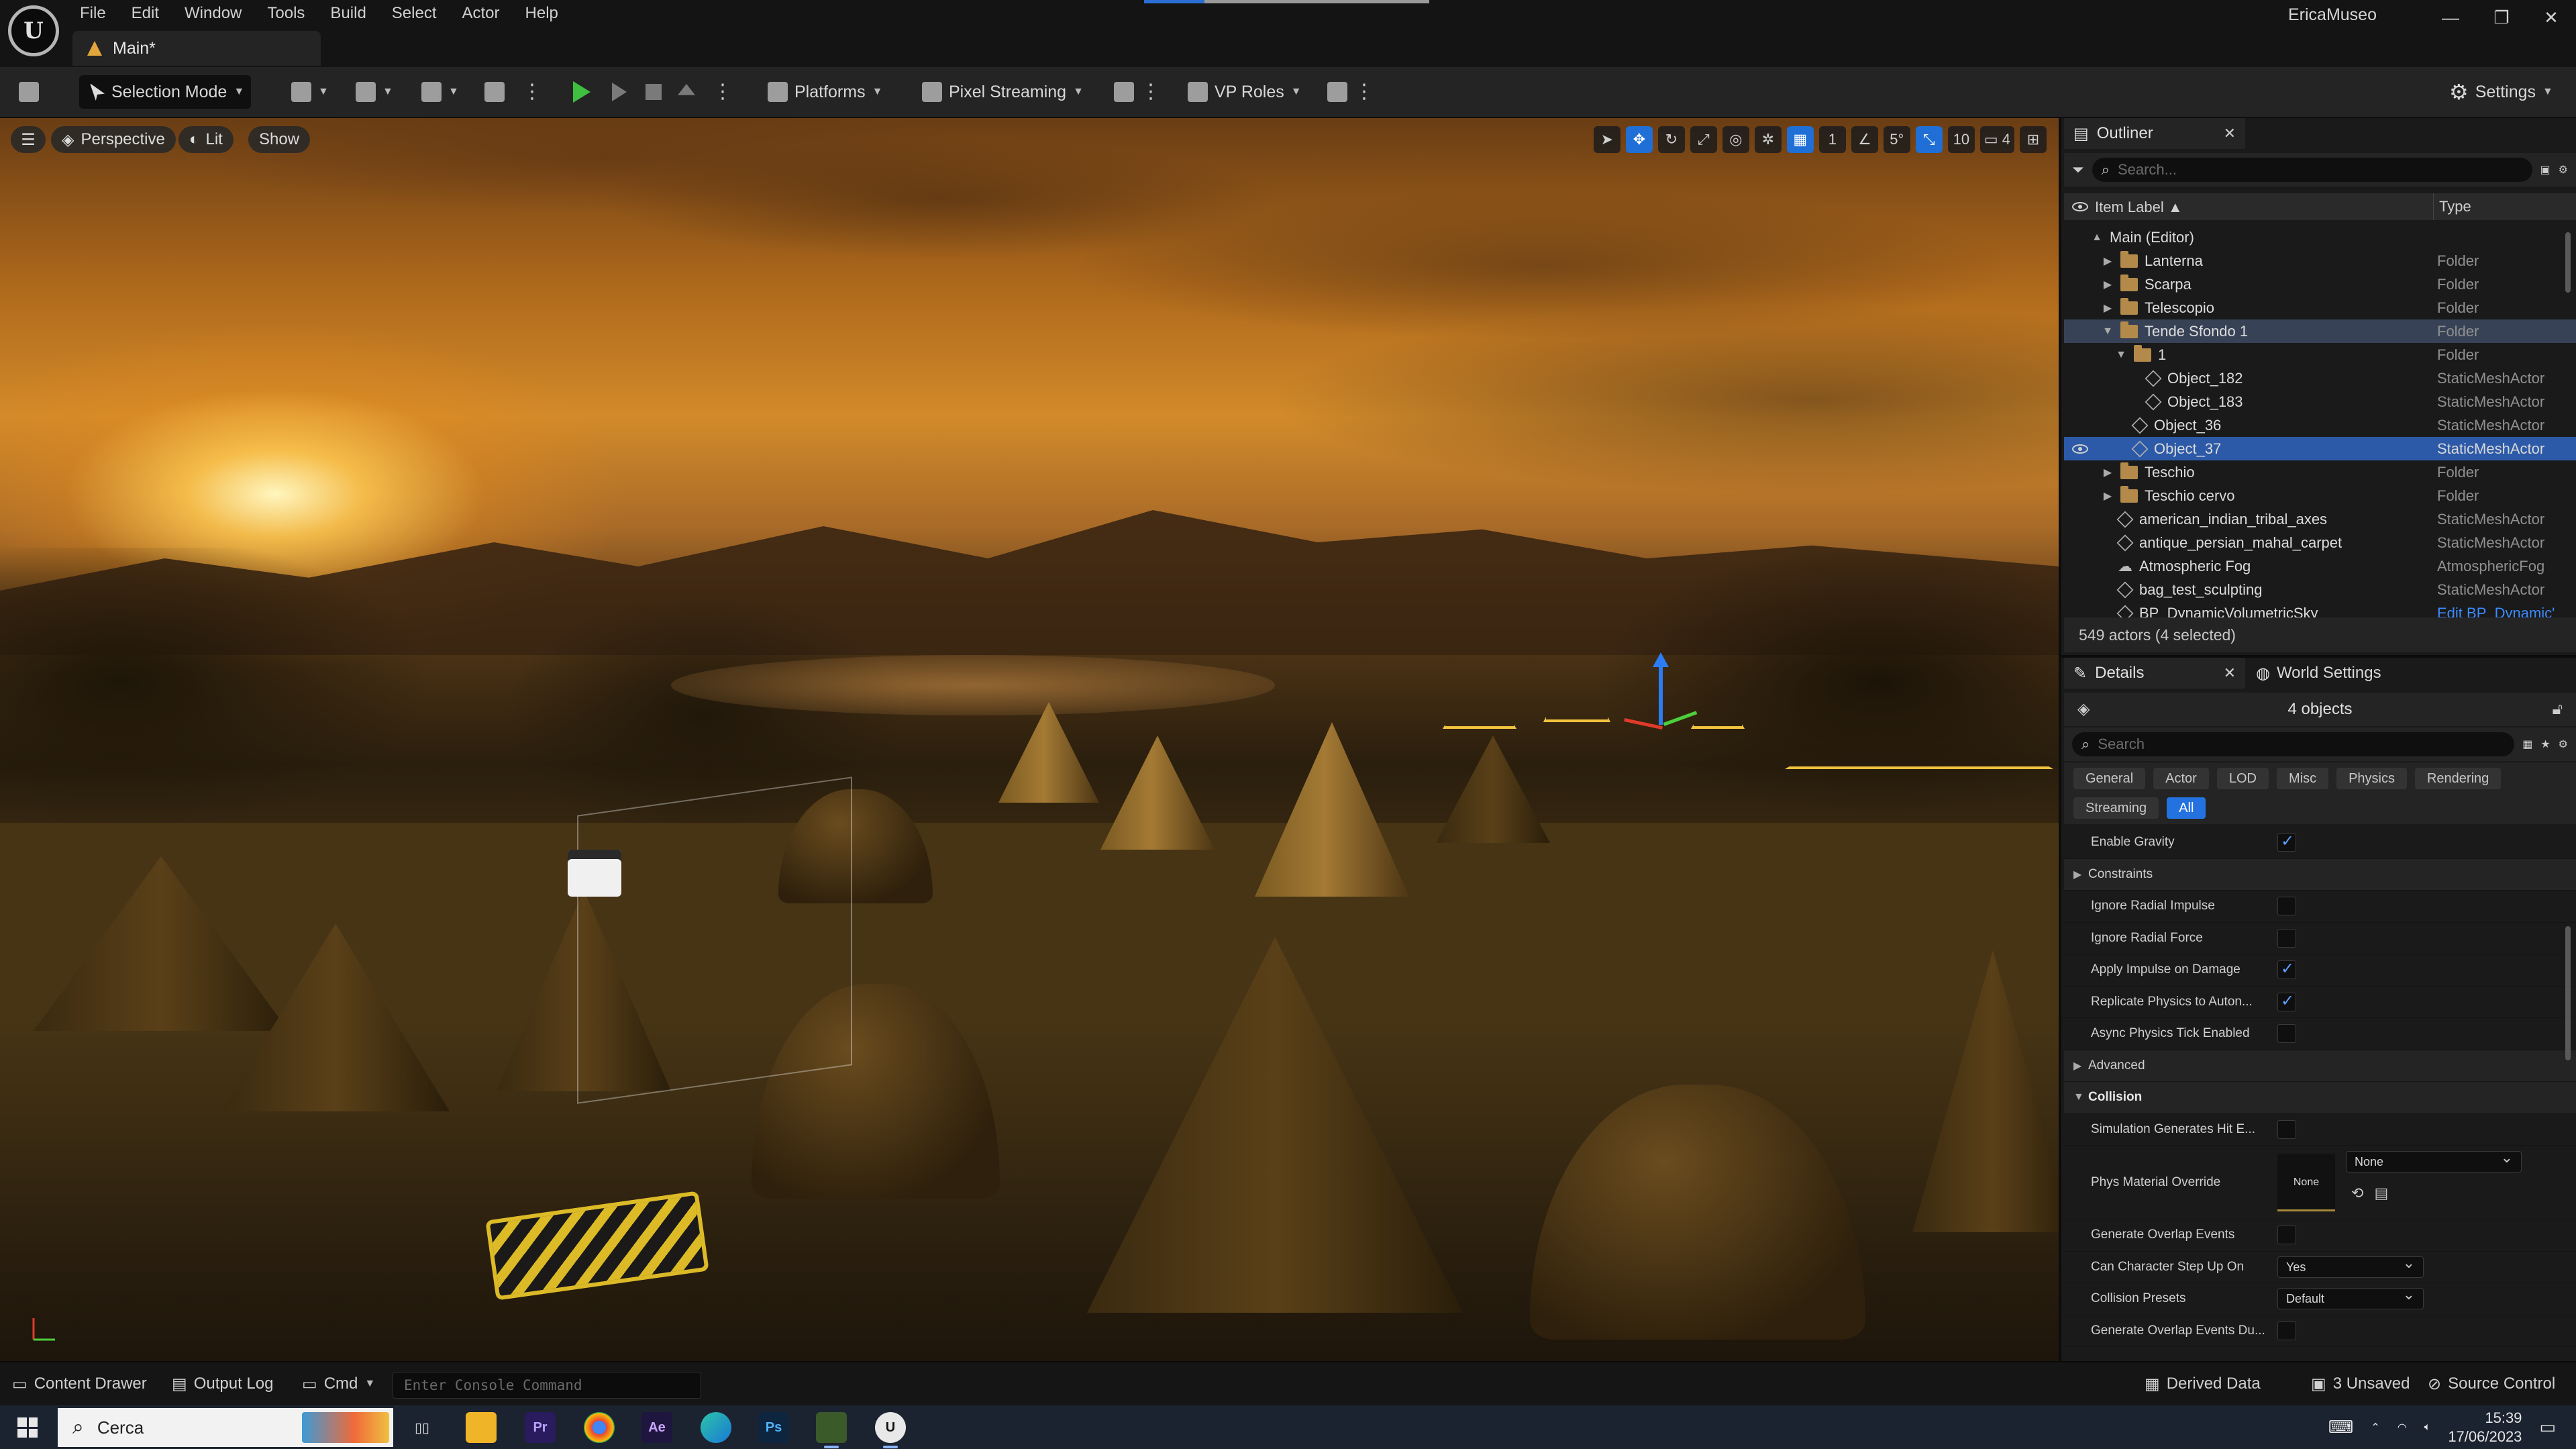 The height and width of the screenshot is (1449, 2576). What do you see at coordinates (2320, 1066) in the screenshot?
I see `section-header: ▶ Advanced` at bounding box center [2320, 1066].